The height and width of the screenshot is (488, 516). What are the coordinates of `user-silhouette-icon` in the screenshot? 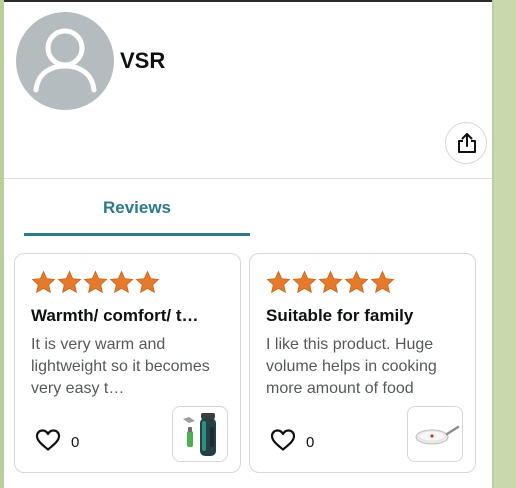 It's located at (65, 60).